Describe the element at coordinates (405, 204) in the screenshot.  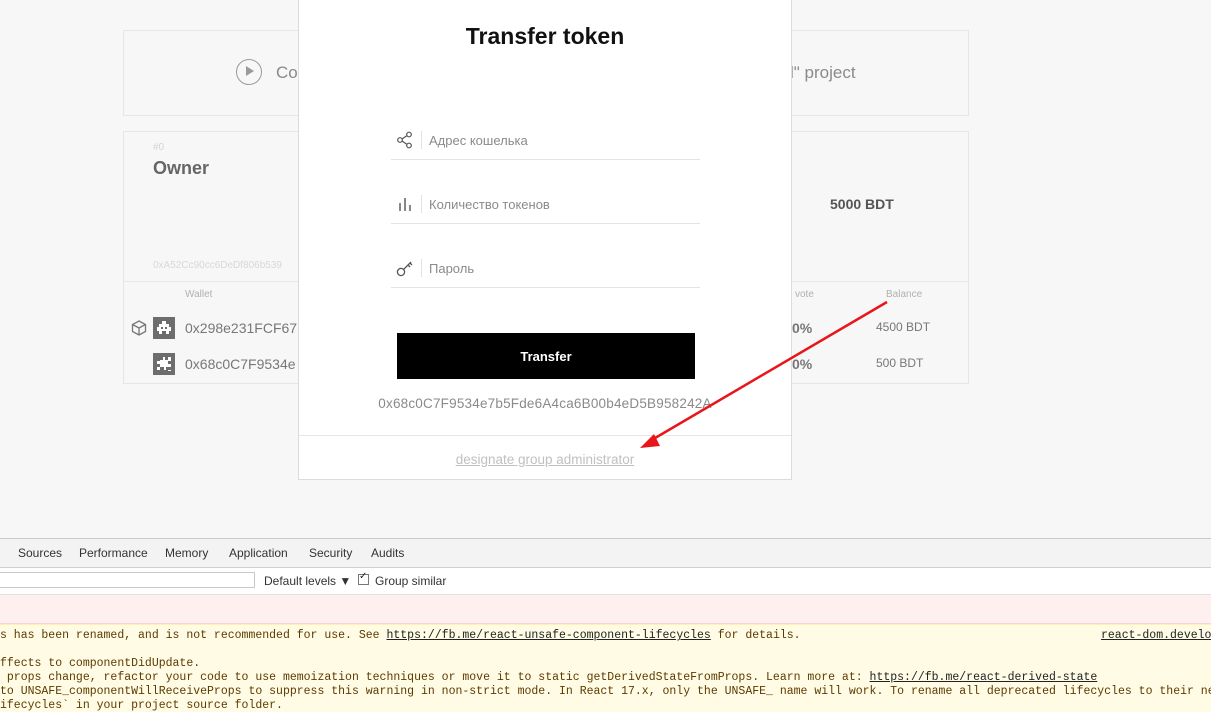
I see `bar-chart-icon` at that location.